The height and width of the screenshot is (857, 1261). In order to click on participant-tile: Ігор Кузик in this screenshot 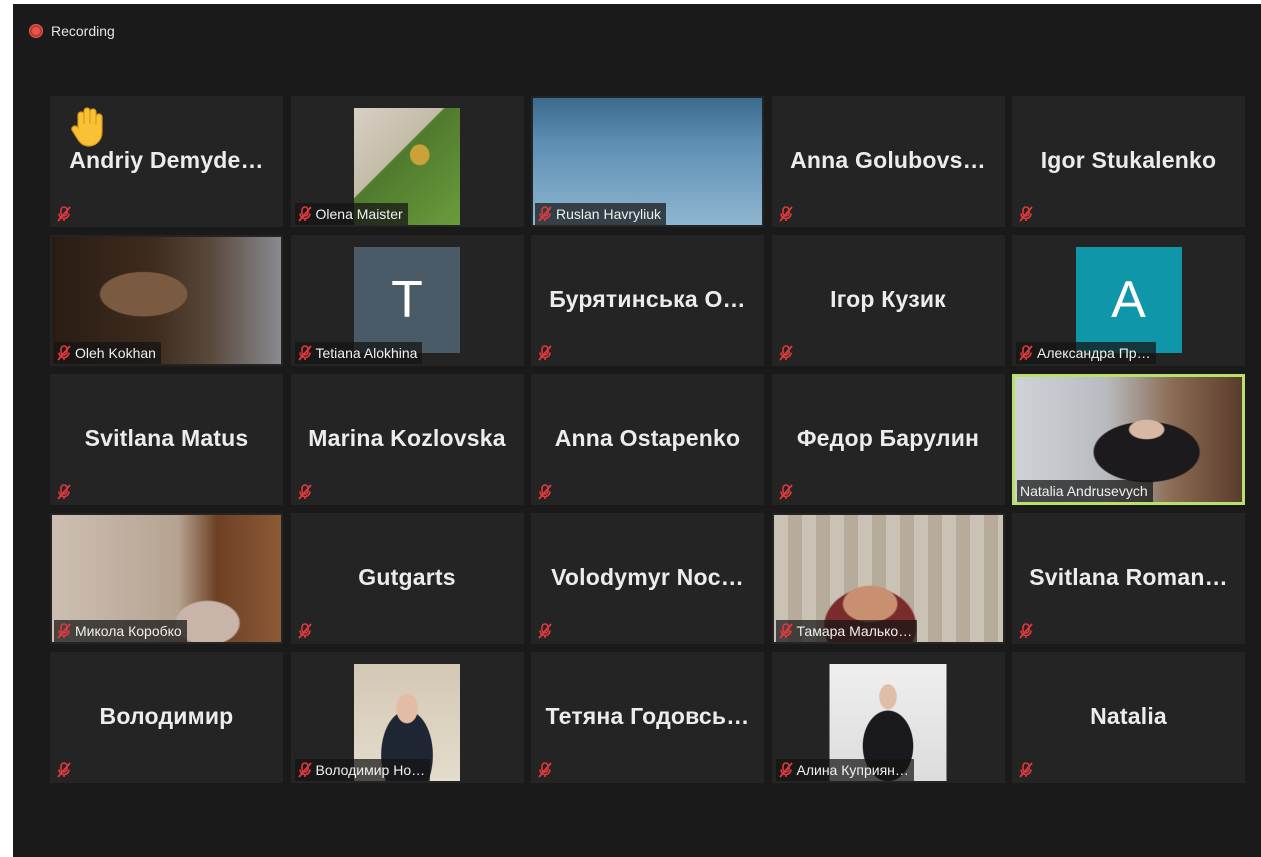, I will do `click(888, 300)`.